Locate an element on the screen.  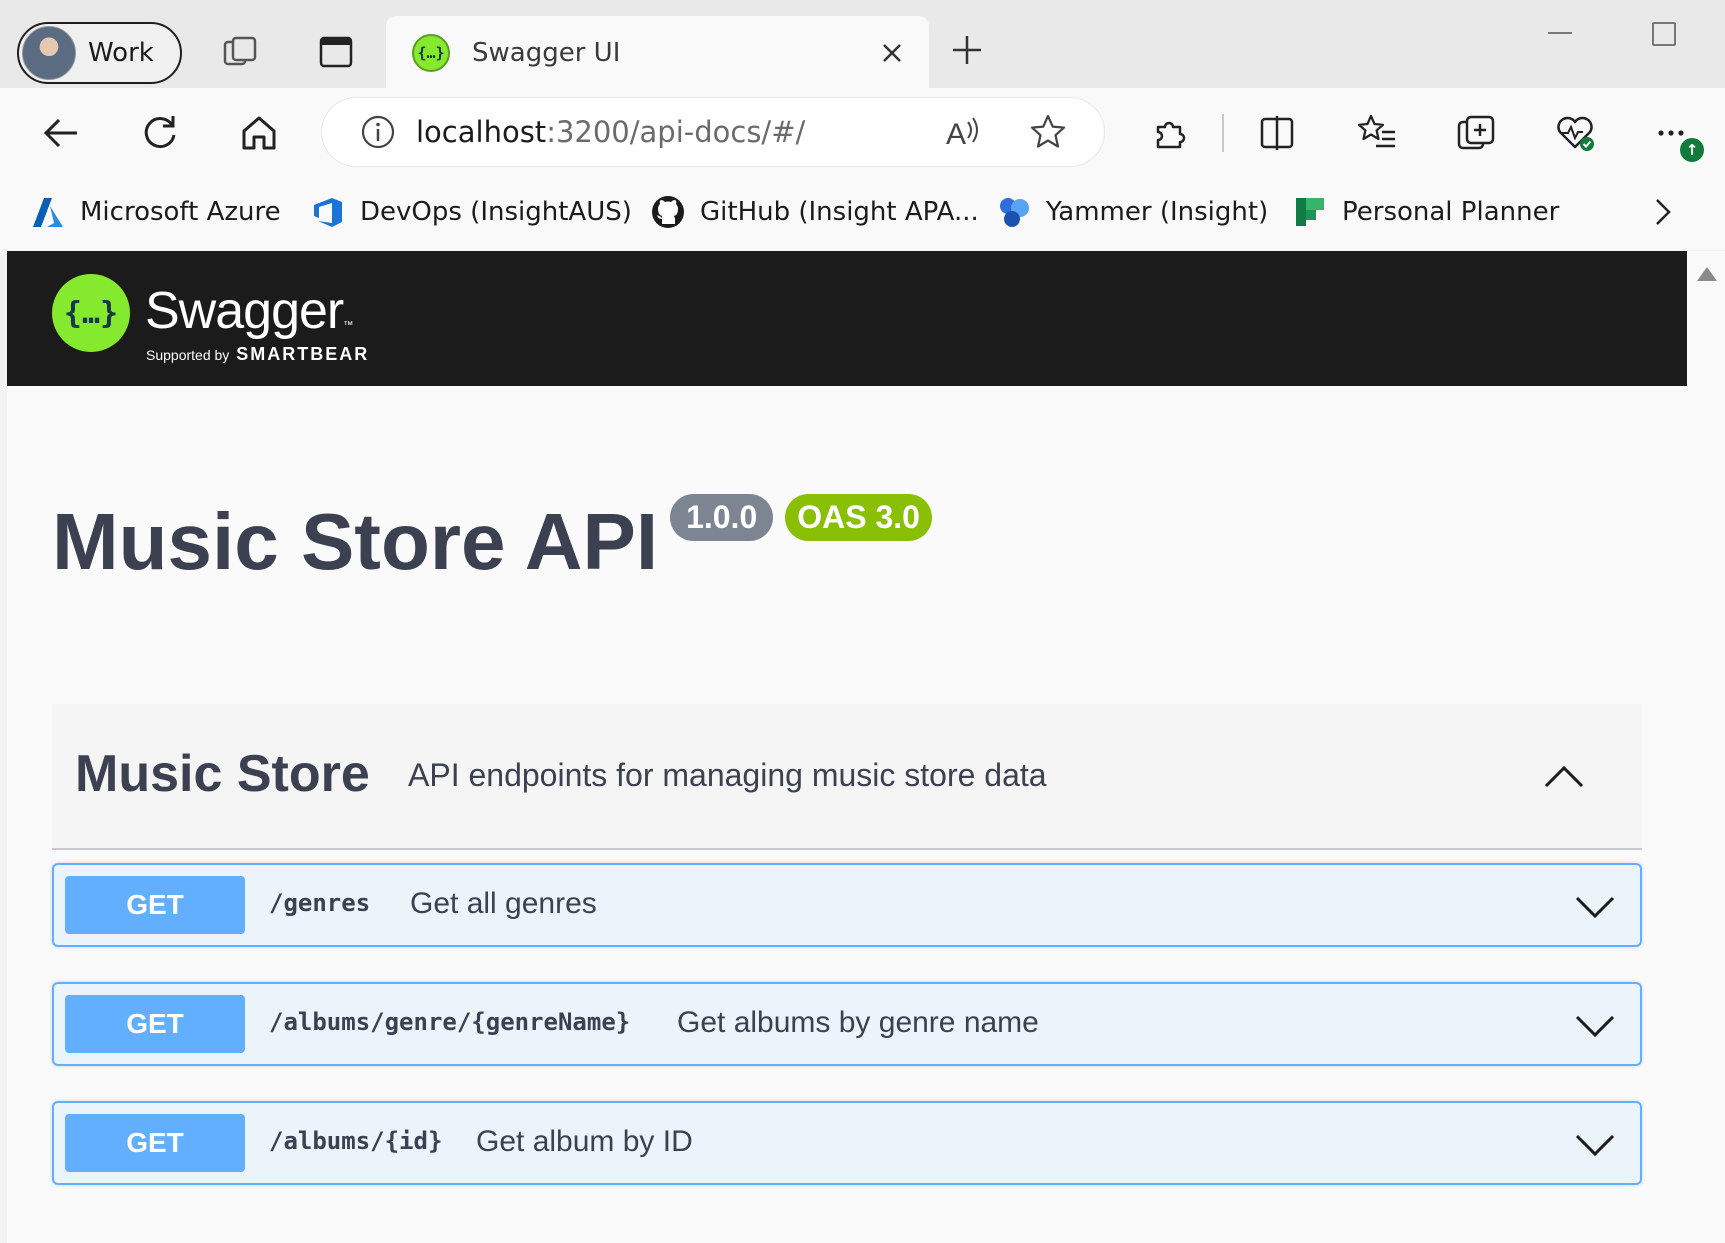
tab-swagger-ui: {…} Swagger UI is located at coordinates (657, 53).